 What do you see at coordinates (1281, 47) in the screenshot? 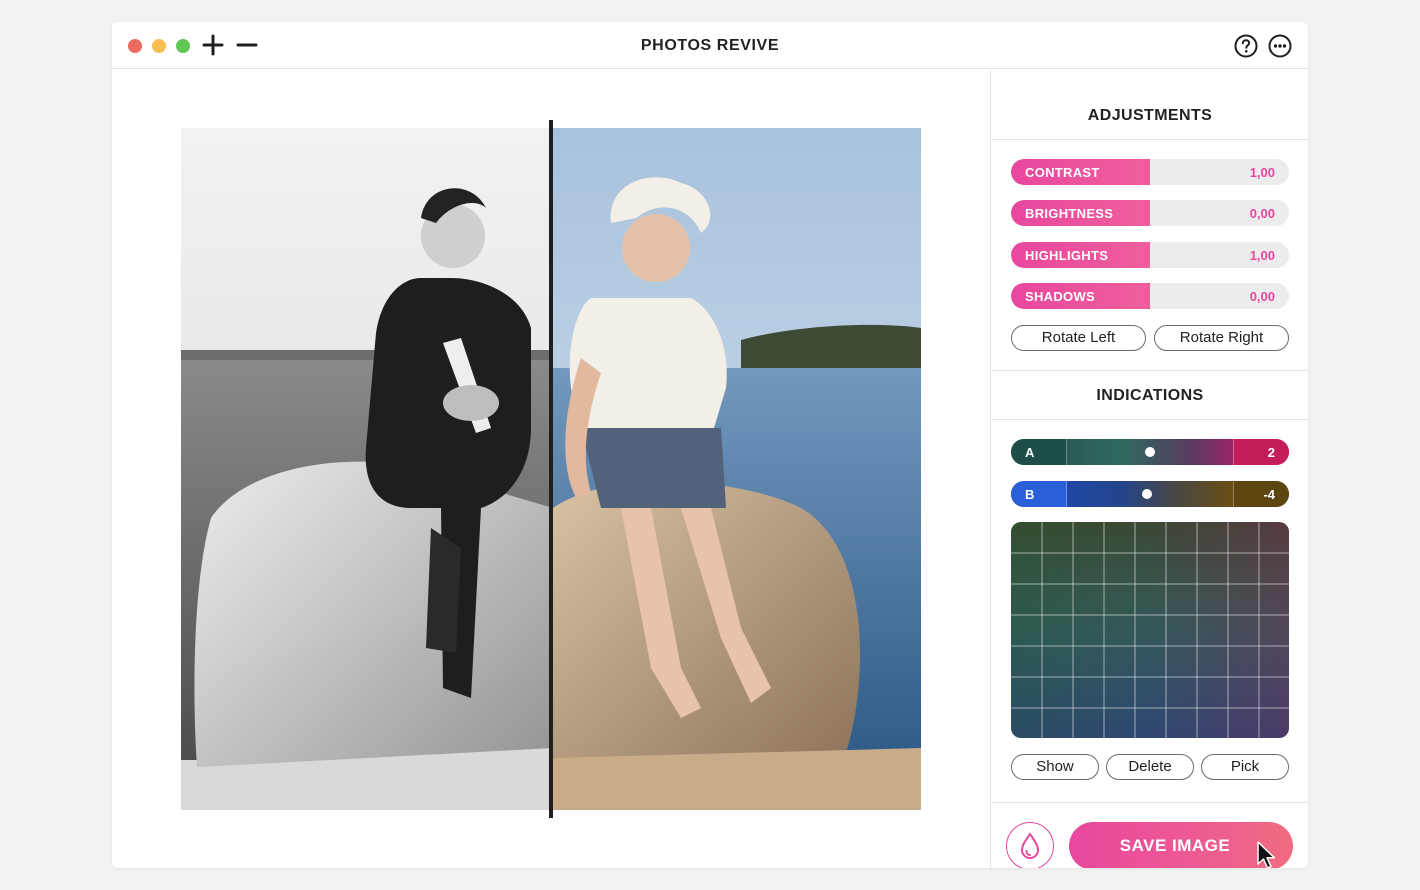
I see `more-icon` at bounding box center [1281, 47].